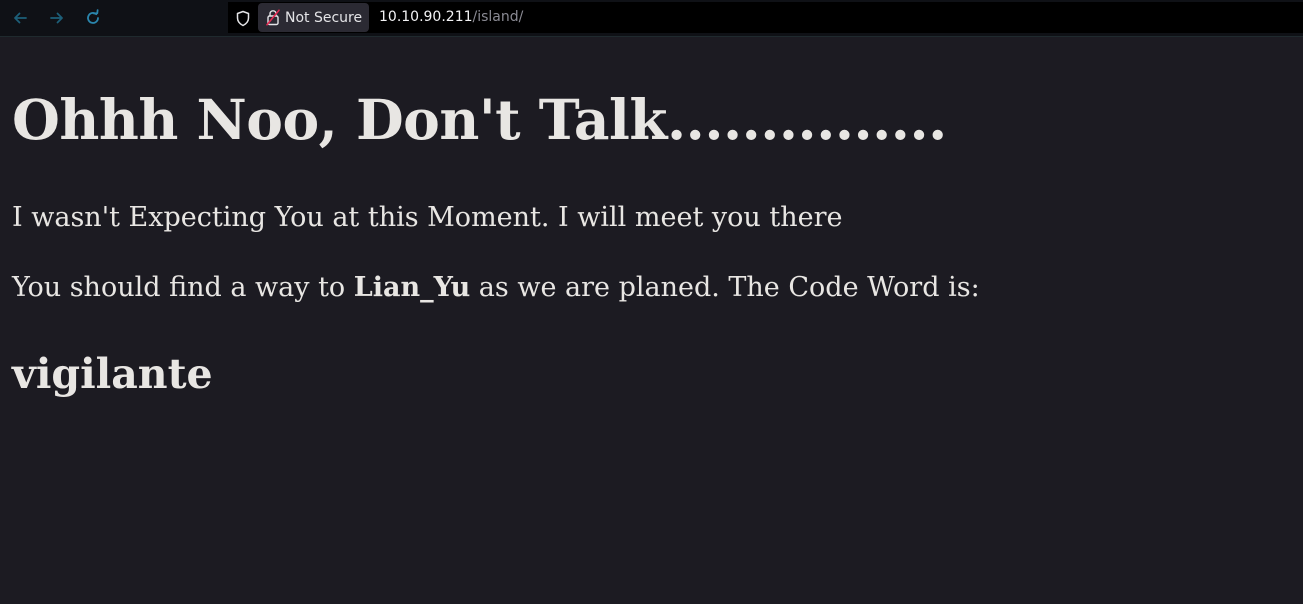 The image size is (1303, 604). I want to click on arrow-right-icon, so click(56, 18).